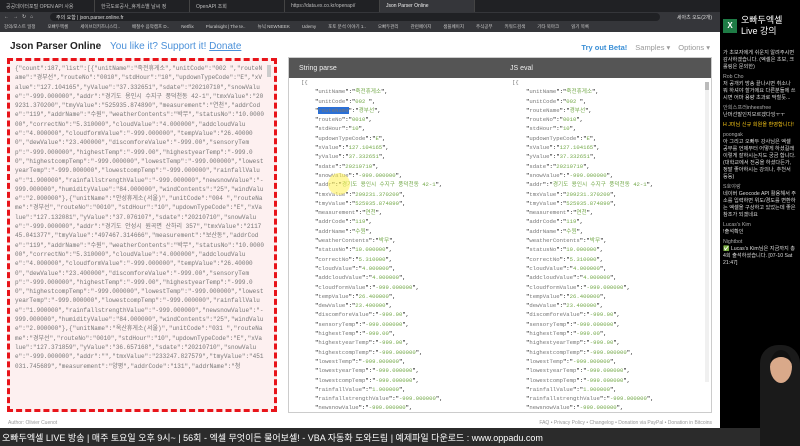 The image size is (800, 446). What do you see at coordinates (453, 27) in the screenshot?
I see `bookmark-item: 샘플페이지` at bounding box center [453, 27].